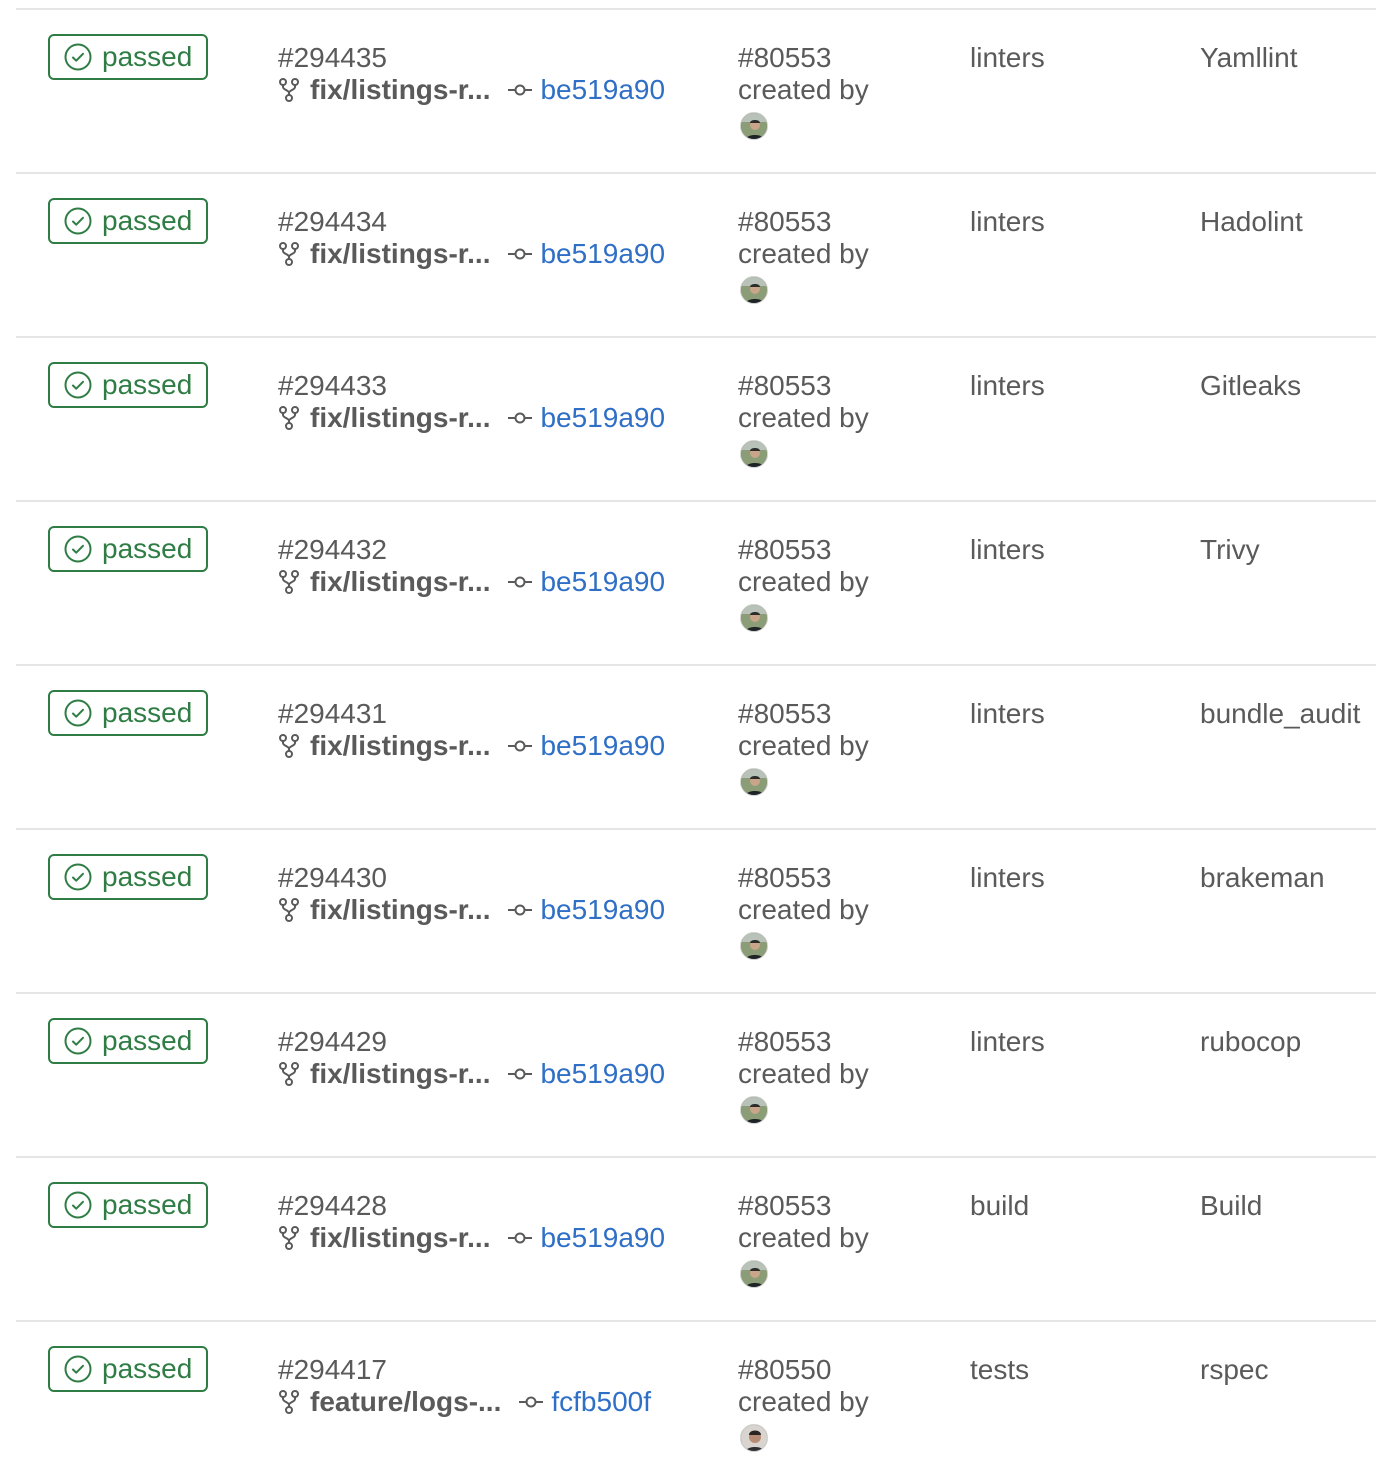 The width and height of the screenshot is (1376, 1484). I want to click on job-id-link: #294428, so click(332, 1206).